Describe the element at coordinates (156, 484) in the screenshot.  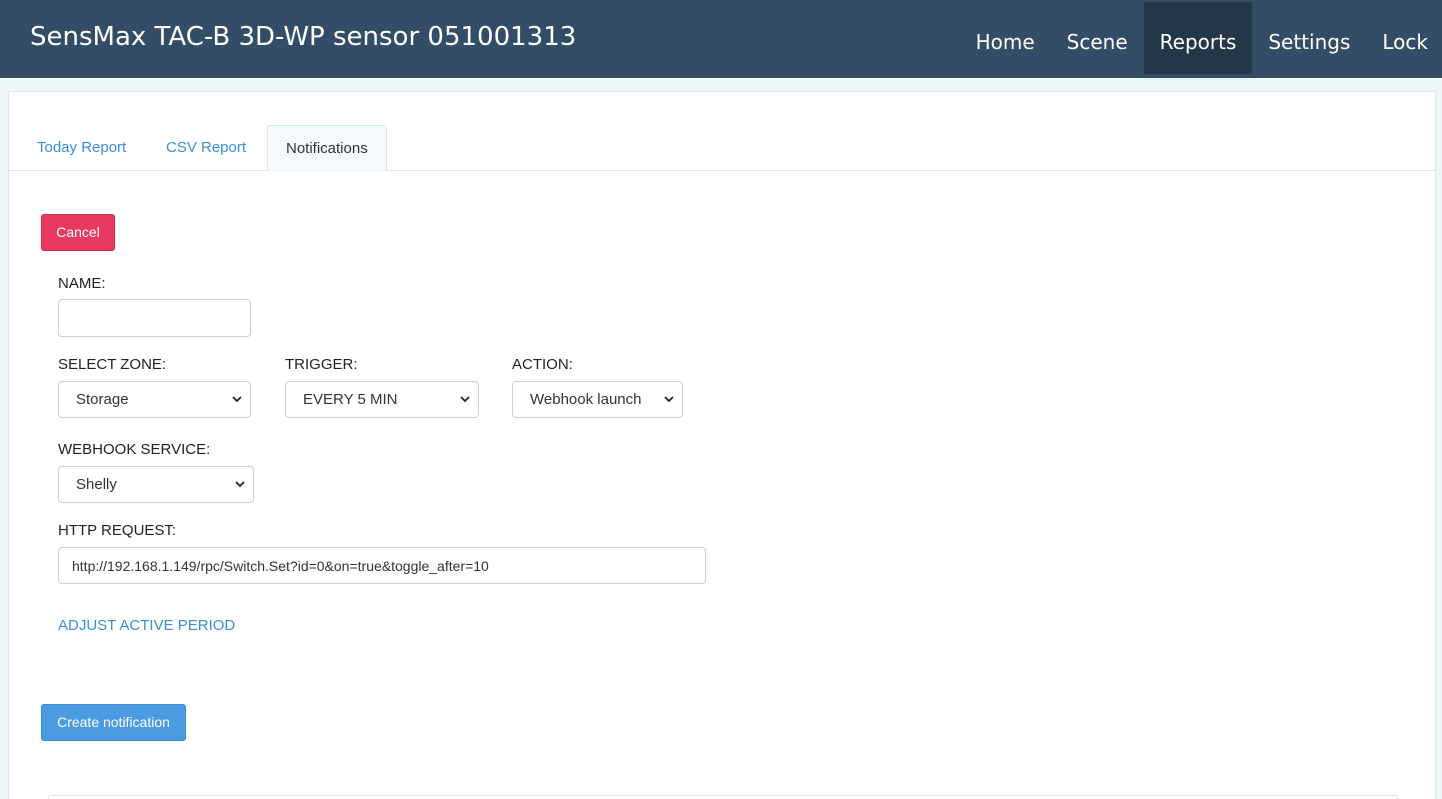
I see `webhook-select: Shelly` at that location.